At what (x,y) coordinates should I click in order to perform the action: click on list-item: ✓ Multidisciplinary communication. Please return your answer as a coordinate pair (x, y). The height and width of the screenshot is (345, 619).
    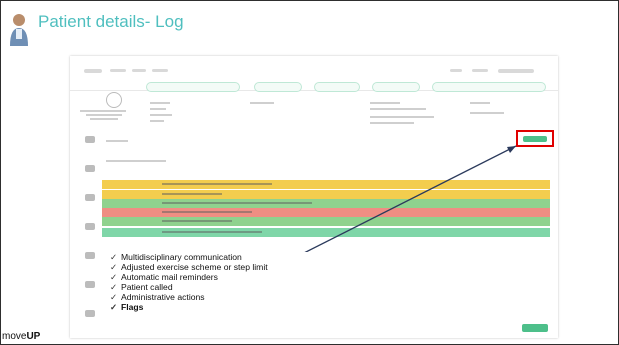
    Looking at the image, I should click on (176, 257).